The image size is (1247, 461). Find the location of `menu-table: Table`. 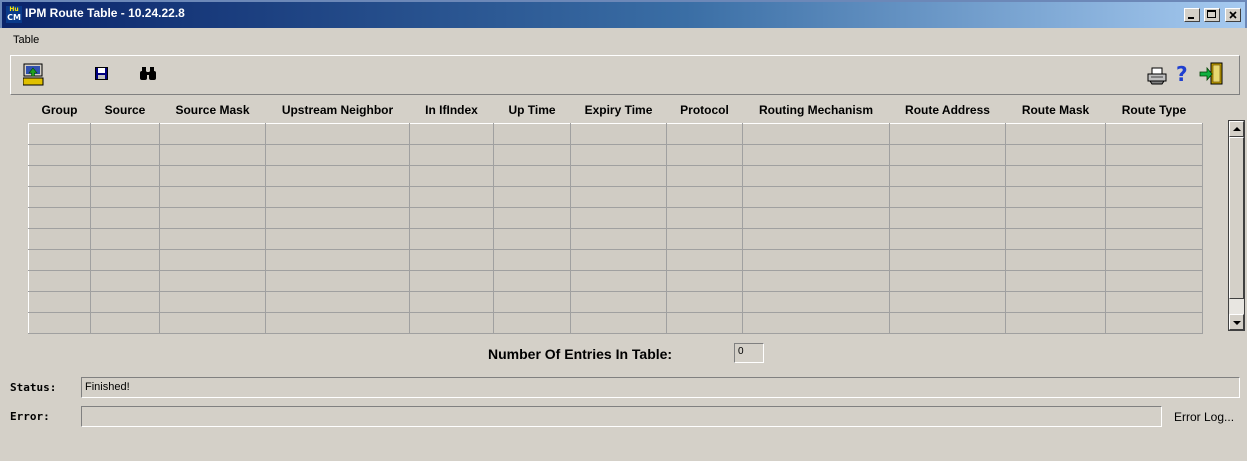

menu-table: Table is located at coordinates (26, 40).